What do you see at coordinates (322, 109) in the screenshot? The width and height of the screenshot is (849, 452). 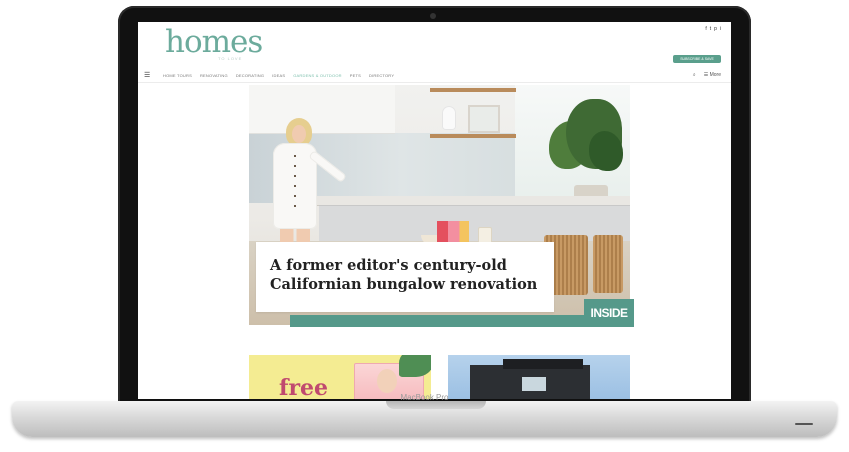 I see `upper-cabinet` at bounding box center [322, 109].